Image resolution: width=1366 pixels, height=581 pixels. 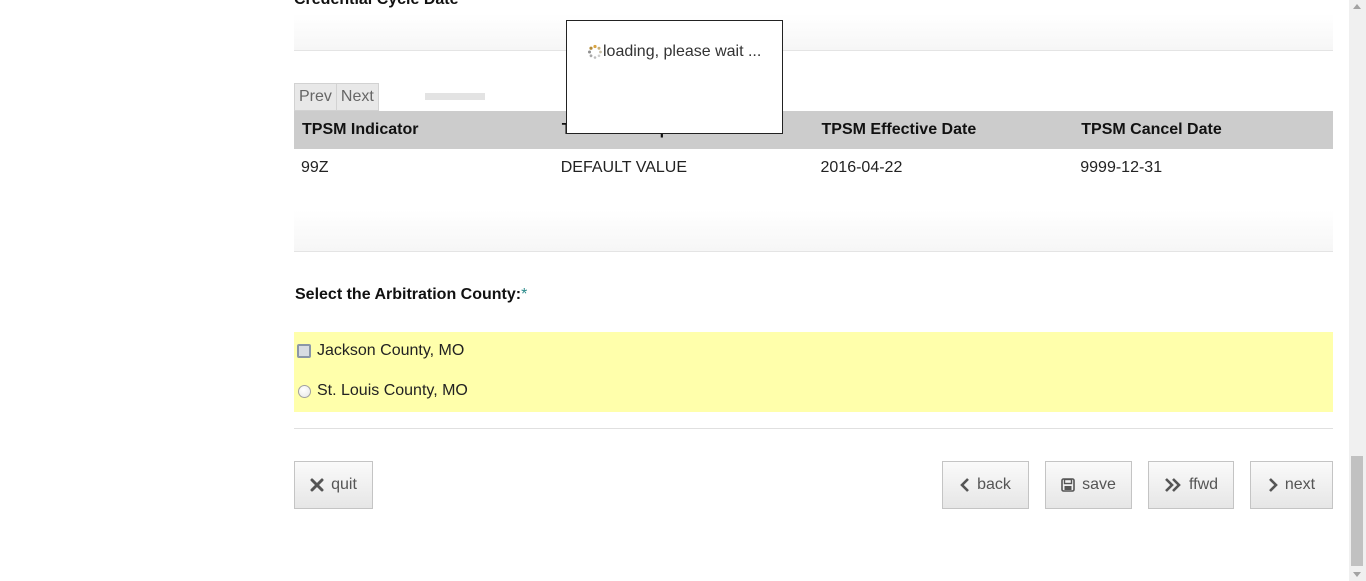 I want to click on quit-button: quit, so click(x=333, y=485).